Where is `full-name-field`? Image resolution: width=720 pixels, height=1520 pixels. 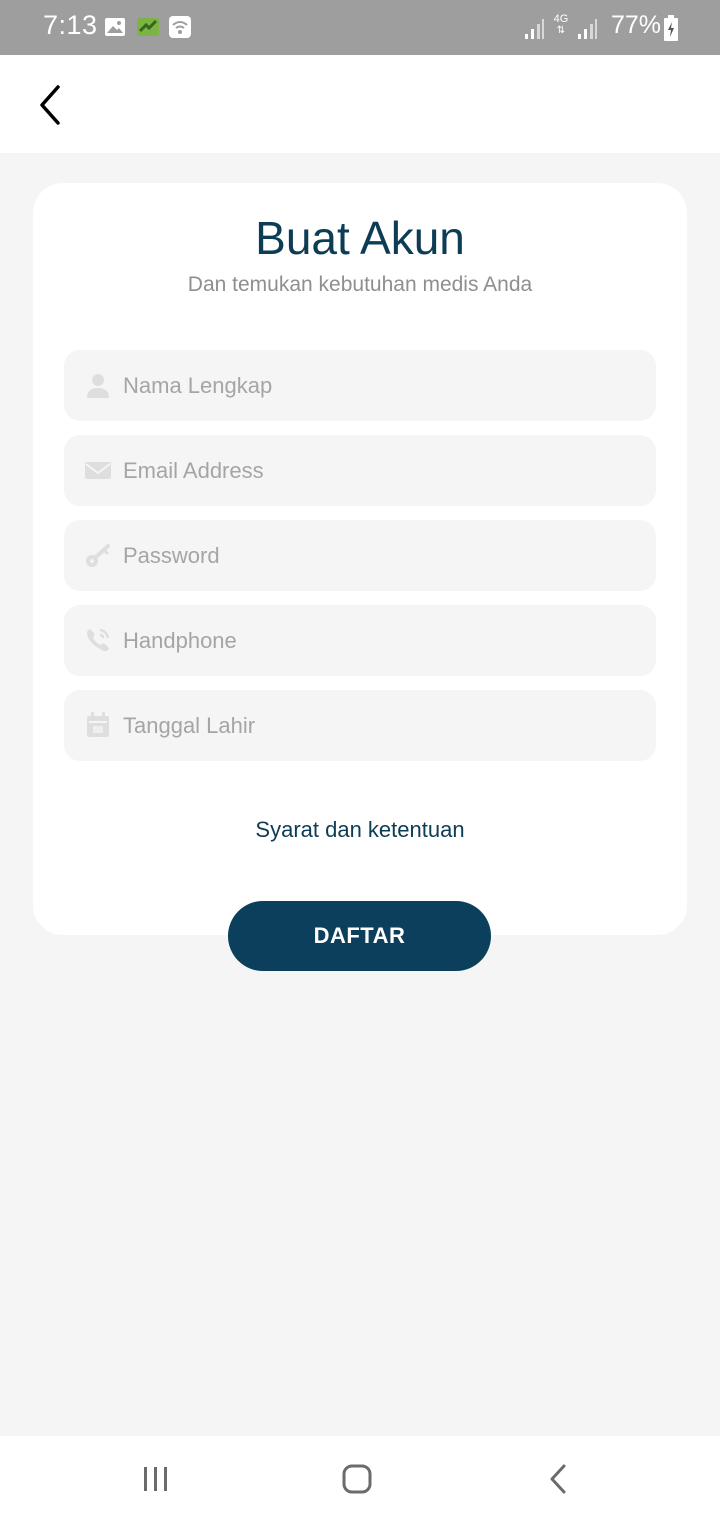 full-name-field is located at coordinates (360, 385).